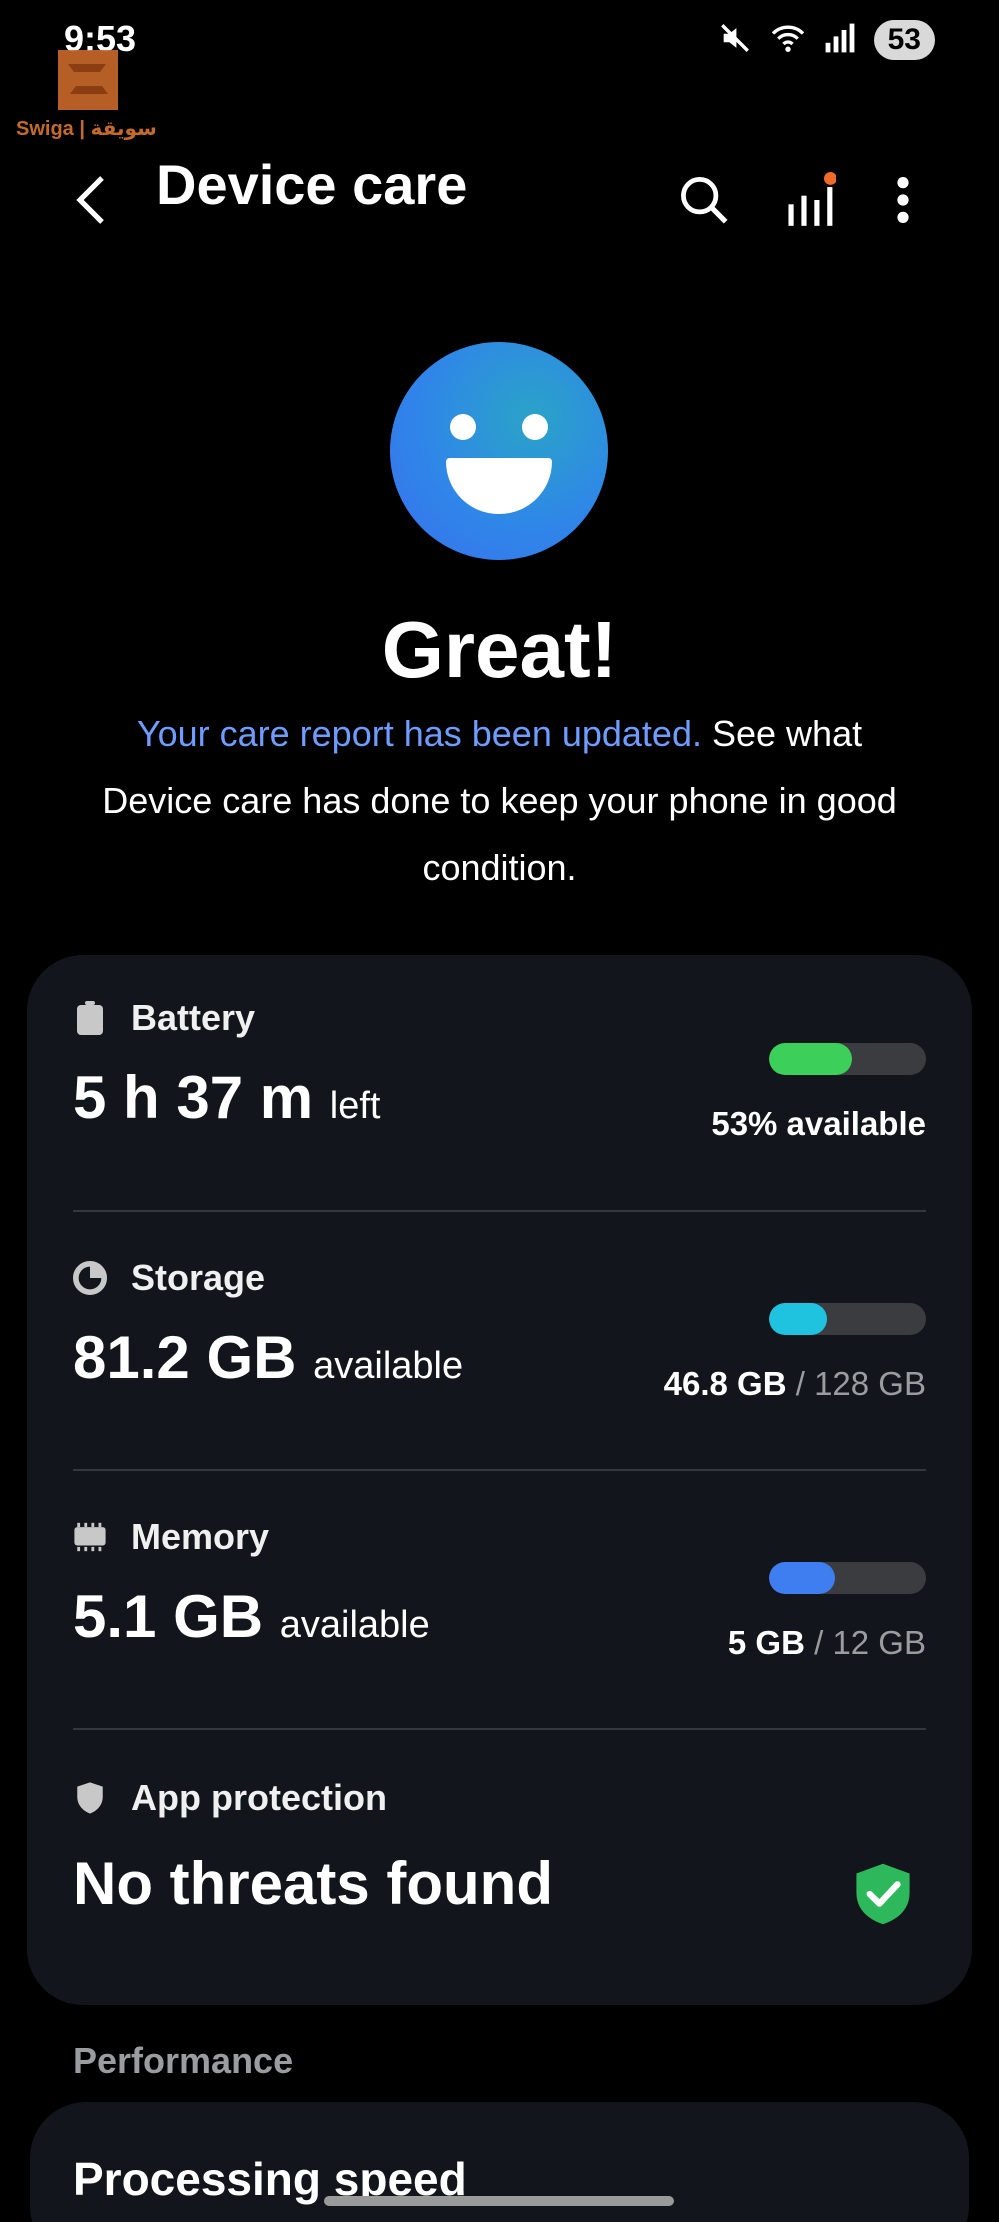  I want to click on report-stats-button, so click(810, 200).